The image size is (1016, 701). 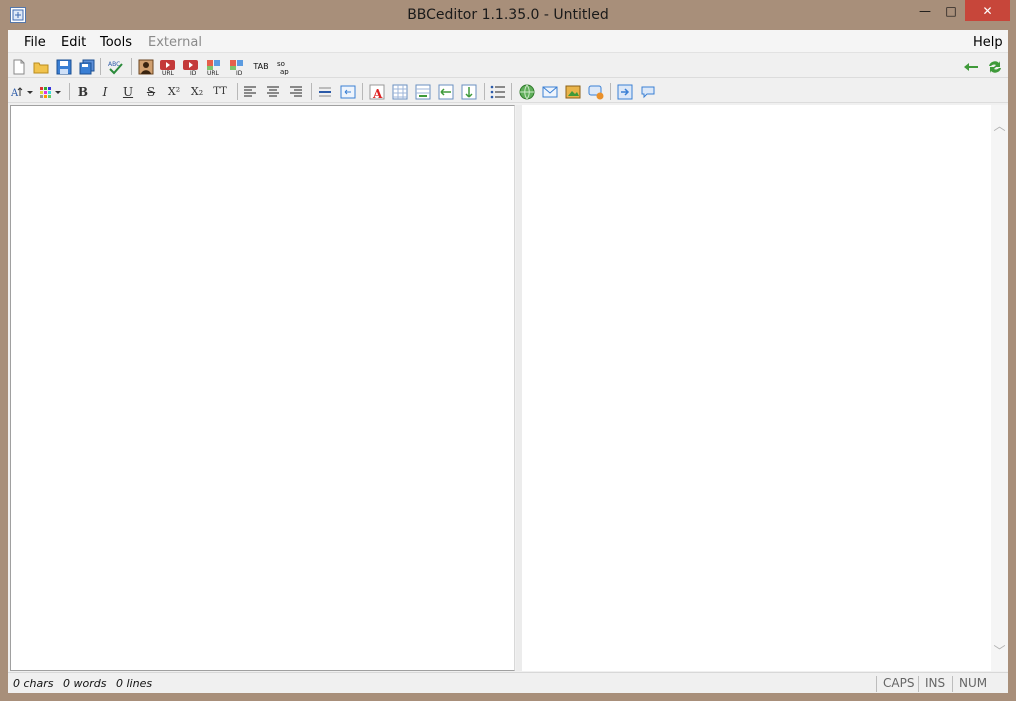 What do you see at coordinates (625, 91) in the screenshot?
I see `code-icon` at bounding box center [625, 91].